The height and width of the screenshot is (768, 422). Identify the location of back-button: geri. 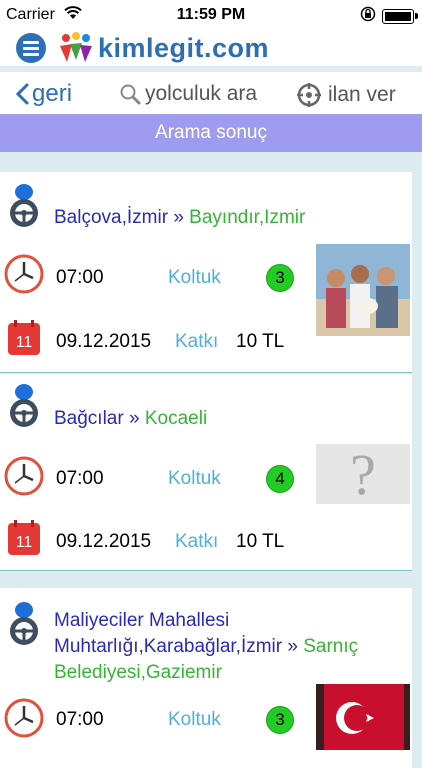
(43, 94).